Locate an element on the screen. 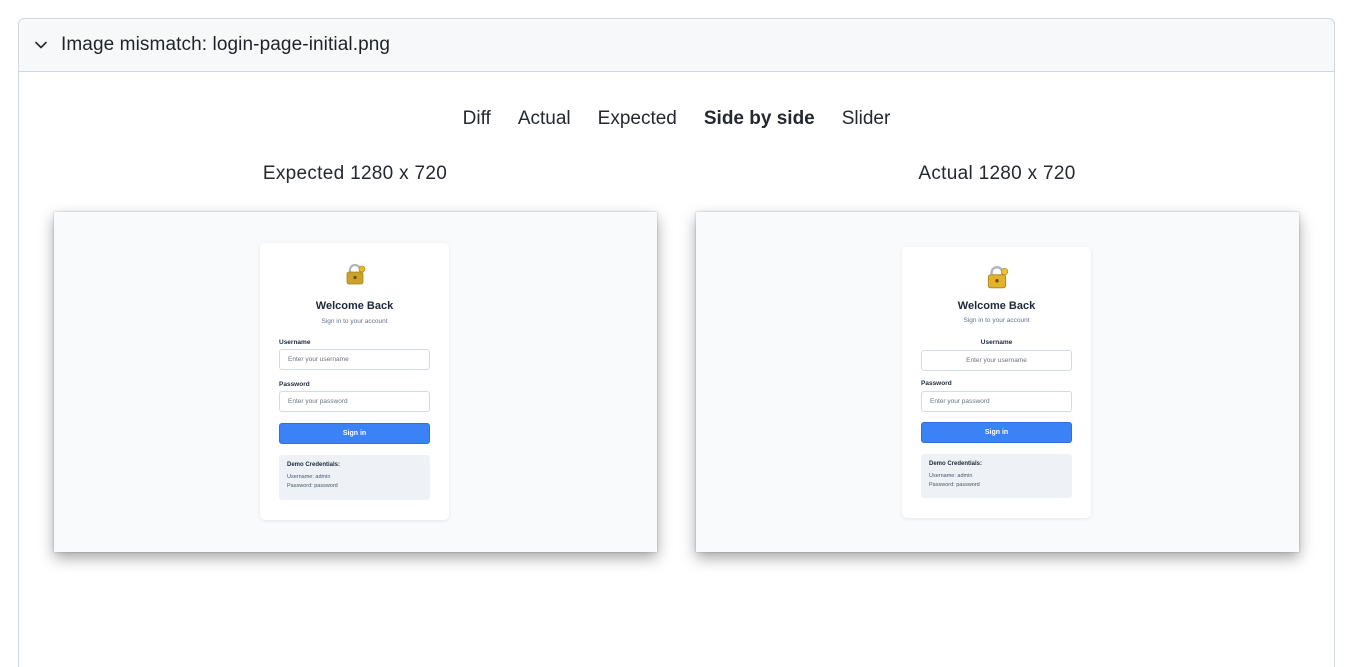 This screenshot has width=1358, height=667. tab-diff: Diff is located at coordinates (476, 119).